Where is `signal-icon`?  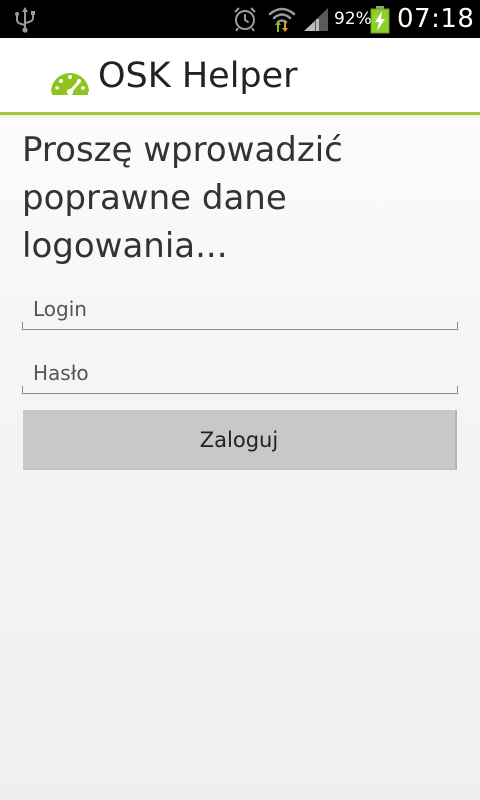 signal-icon is located at coordinates (316, 19).